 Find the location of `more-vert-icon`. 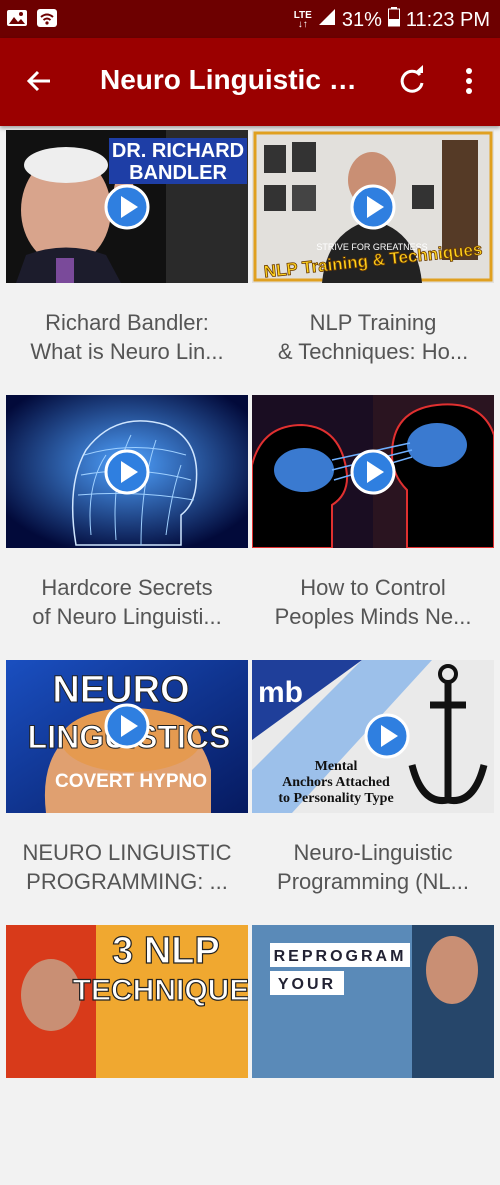

more-vert-icon is located at coordinates (469, 81).